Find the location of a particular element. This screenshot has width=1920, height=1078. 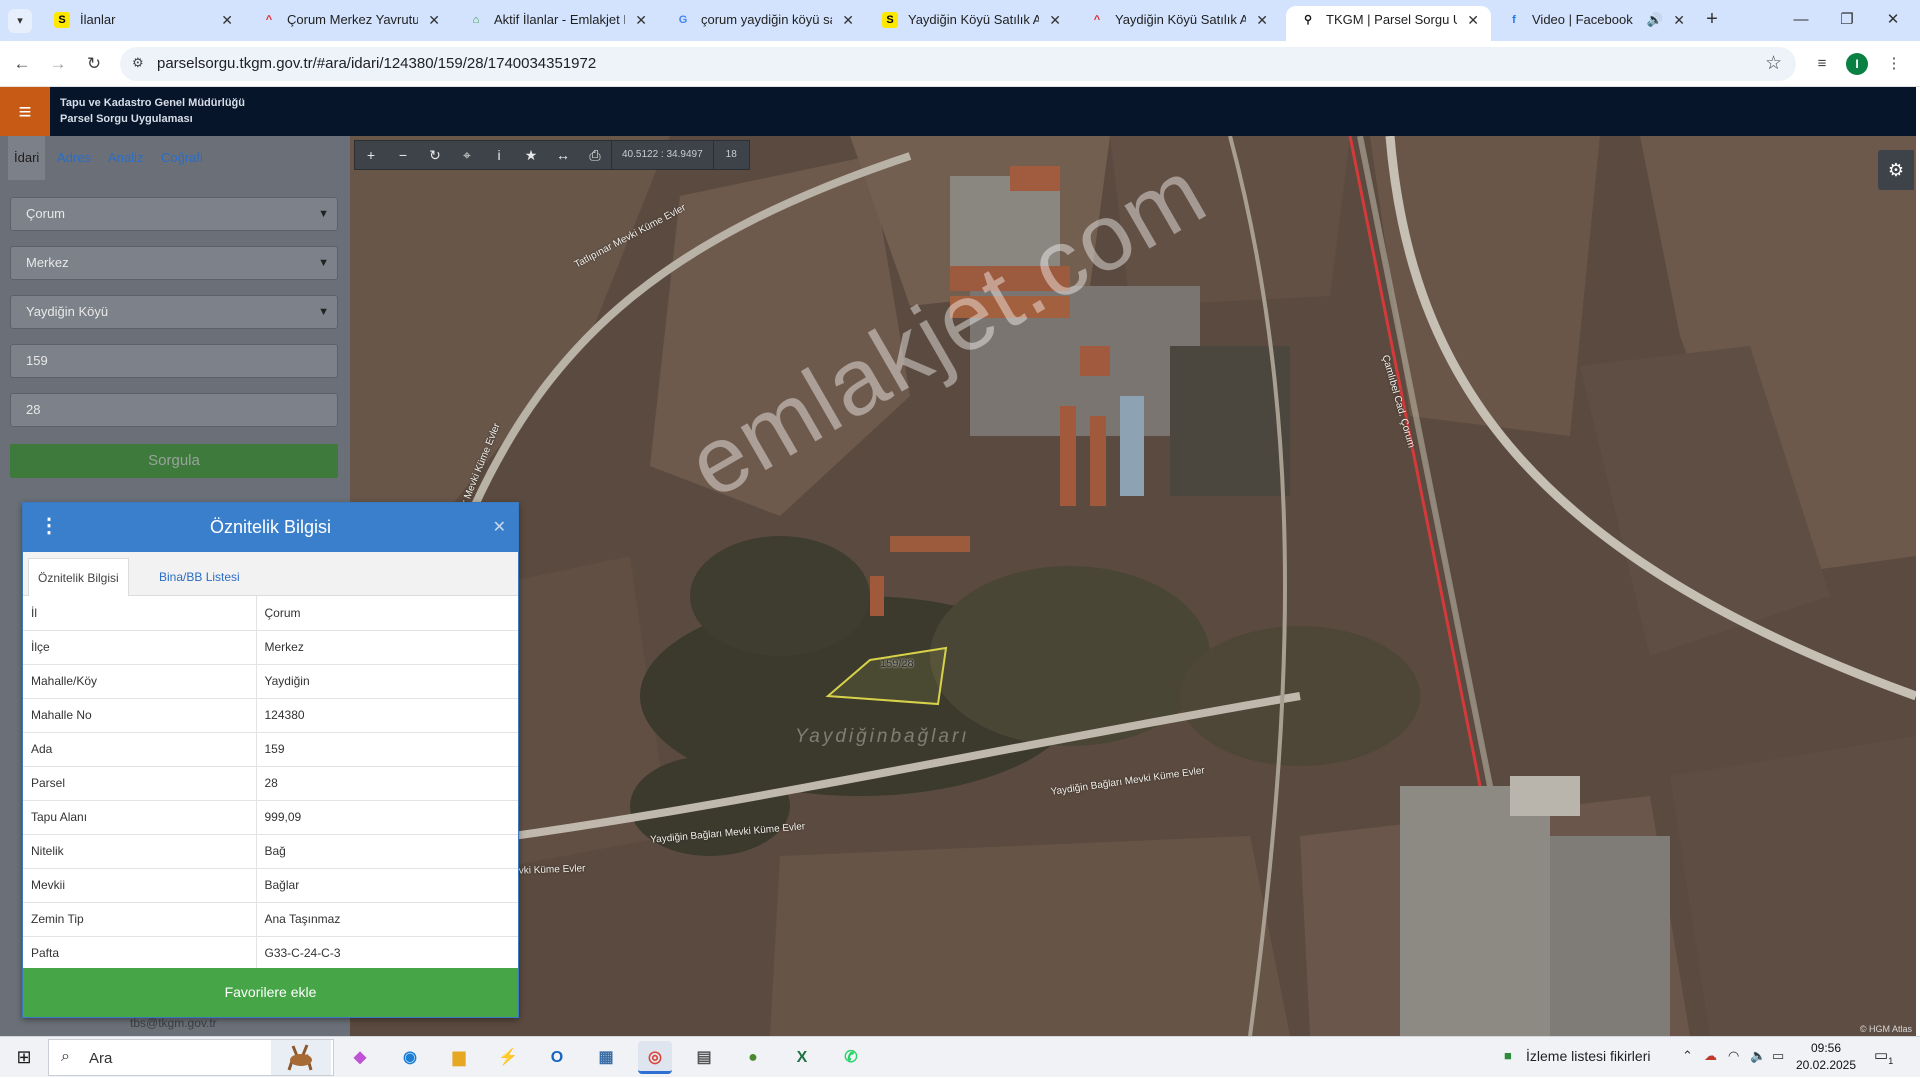

tab-search-button: ▾ is located at coordinates (20, 21).